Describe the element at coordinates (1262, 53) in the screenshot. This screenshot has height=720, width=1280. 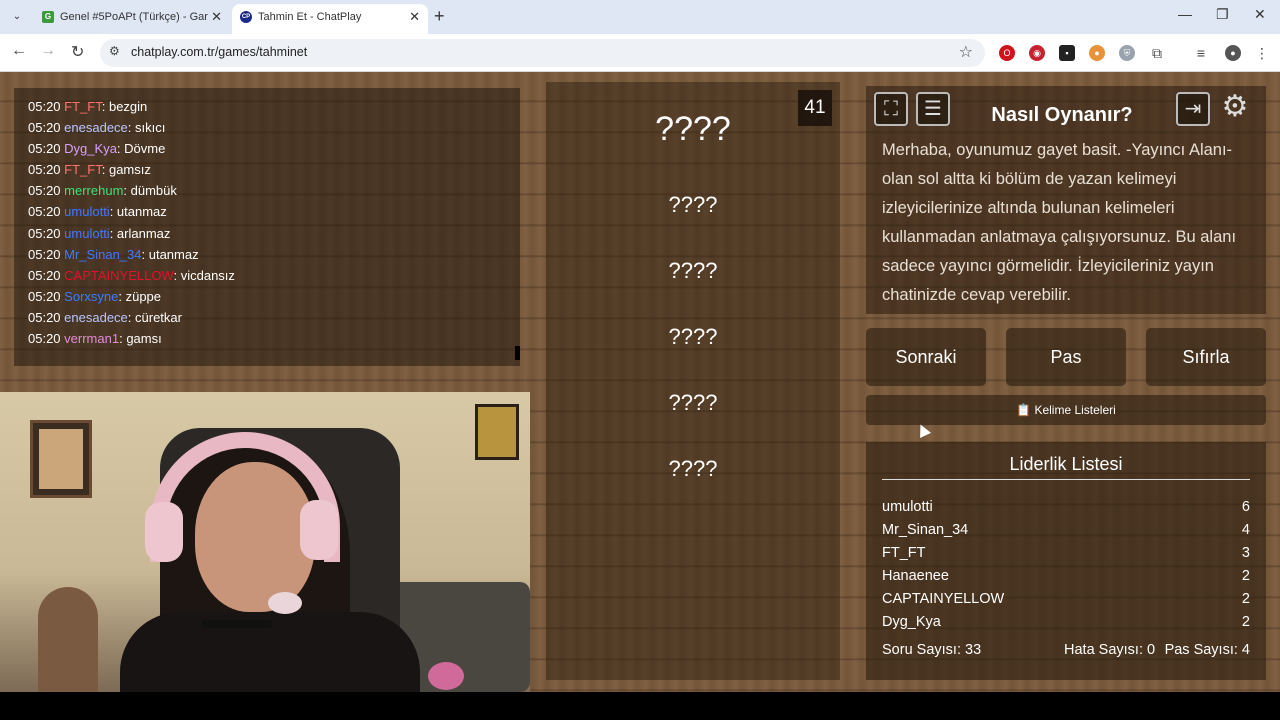
I see `menu-icon: ⋮` at that location.